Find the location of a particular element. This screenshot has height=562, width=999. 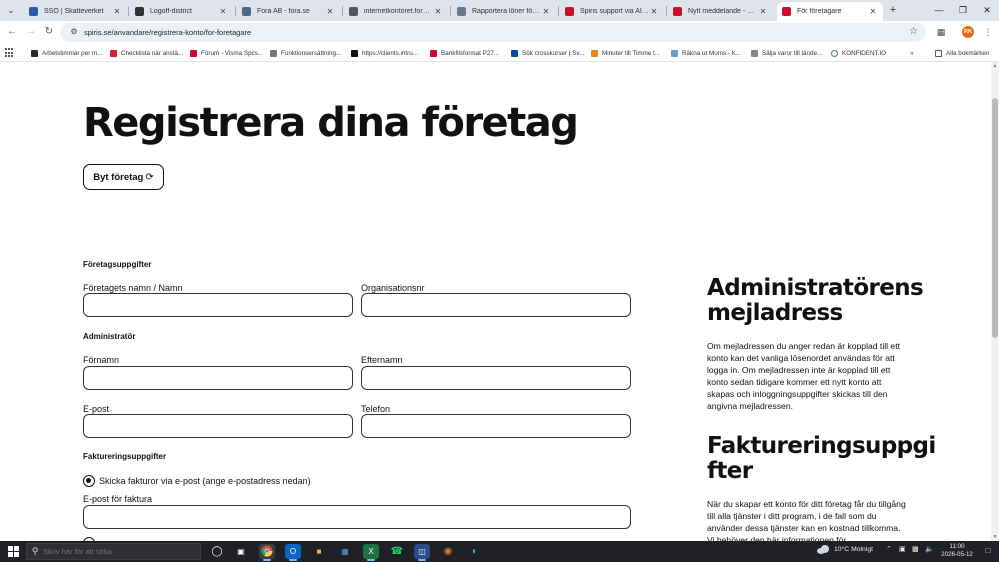

back-arrow-icon: ← is located at coordinates (12, 32).